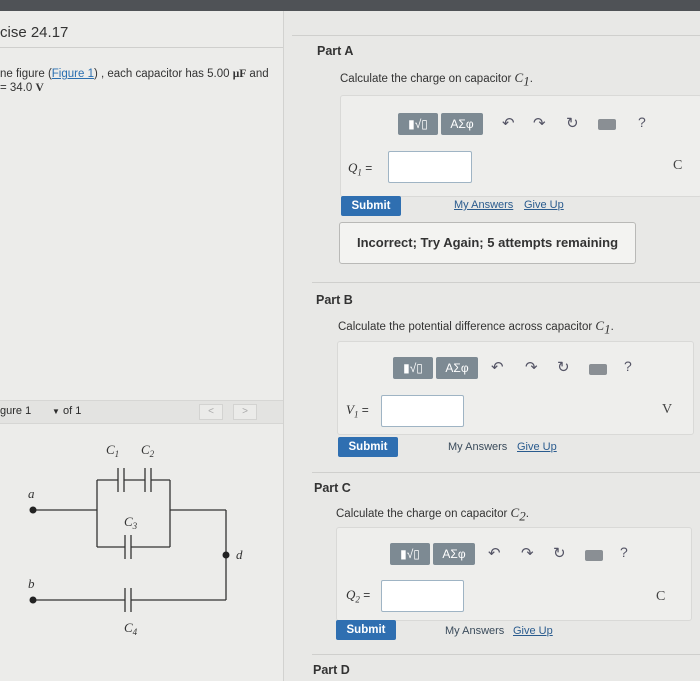  What do you see at coordinates (245, 412) in the screenshot?
I see `next-figure-button: >` at bounding box center [245, 412].